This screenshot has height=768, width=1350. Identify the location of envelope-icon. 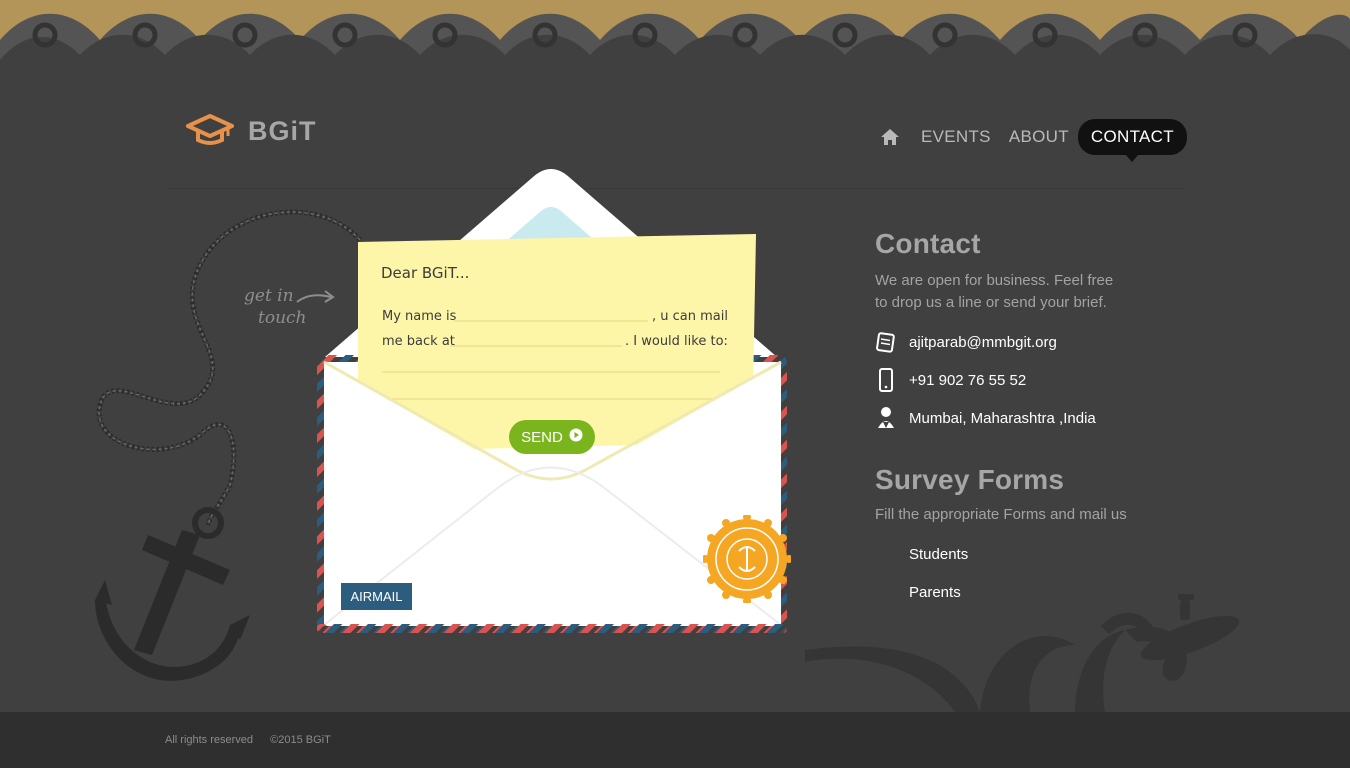
(886, 342).